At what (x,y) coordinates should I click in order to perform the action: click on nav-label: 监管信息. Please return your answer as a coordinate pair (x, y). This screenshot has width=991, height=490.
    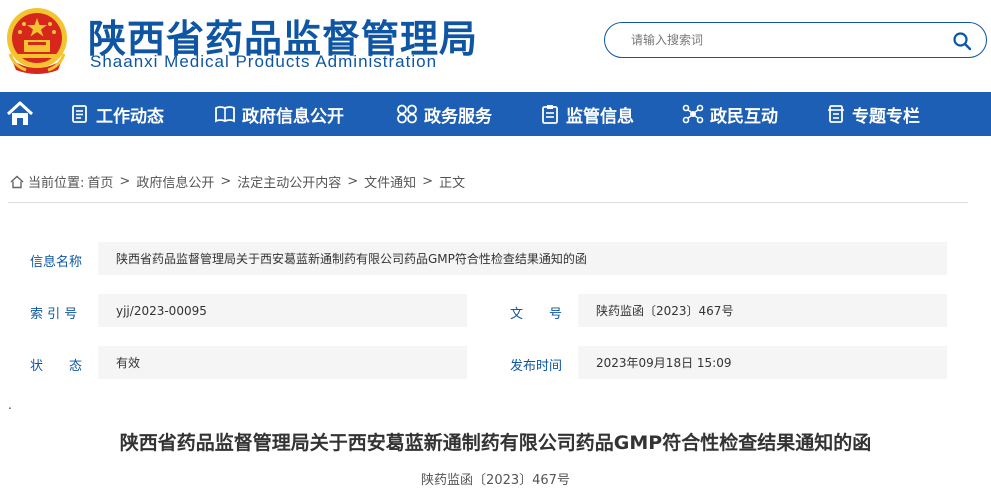
    Looking at the image, I should click on (600, 116).